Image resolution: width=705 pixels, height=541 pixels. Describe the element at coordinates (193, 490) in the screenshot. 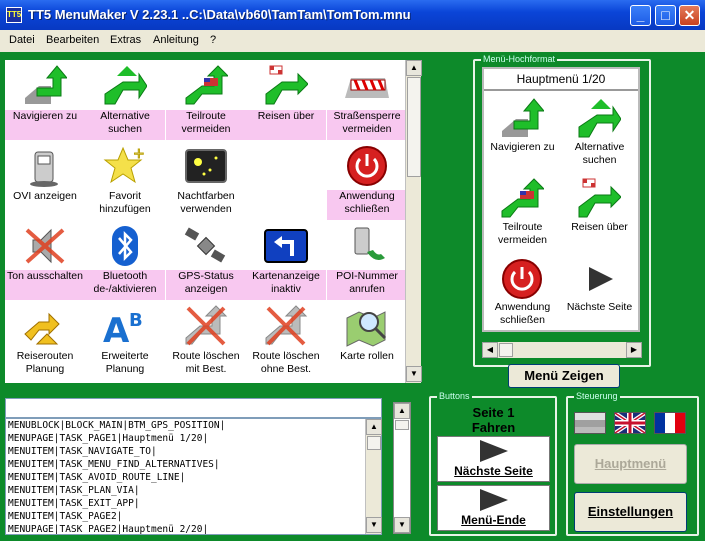

I see `source-line: MENUITEM|TASK_PLAN_VIA|` at that location.